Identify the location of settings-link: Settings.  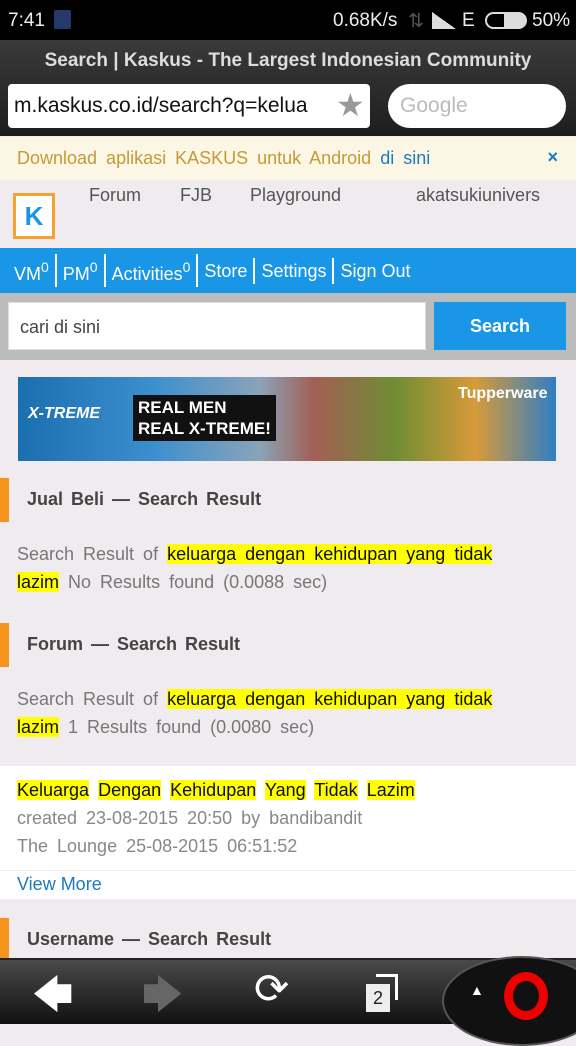
(295, 270).